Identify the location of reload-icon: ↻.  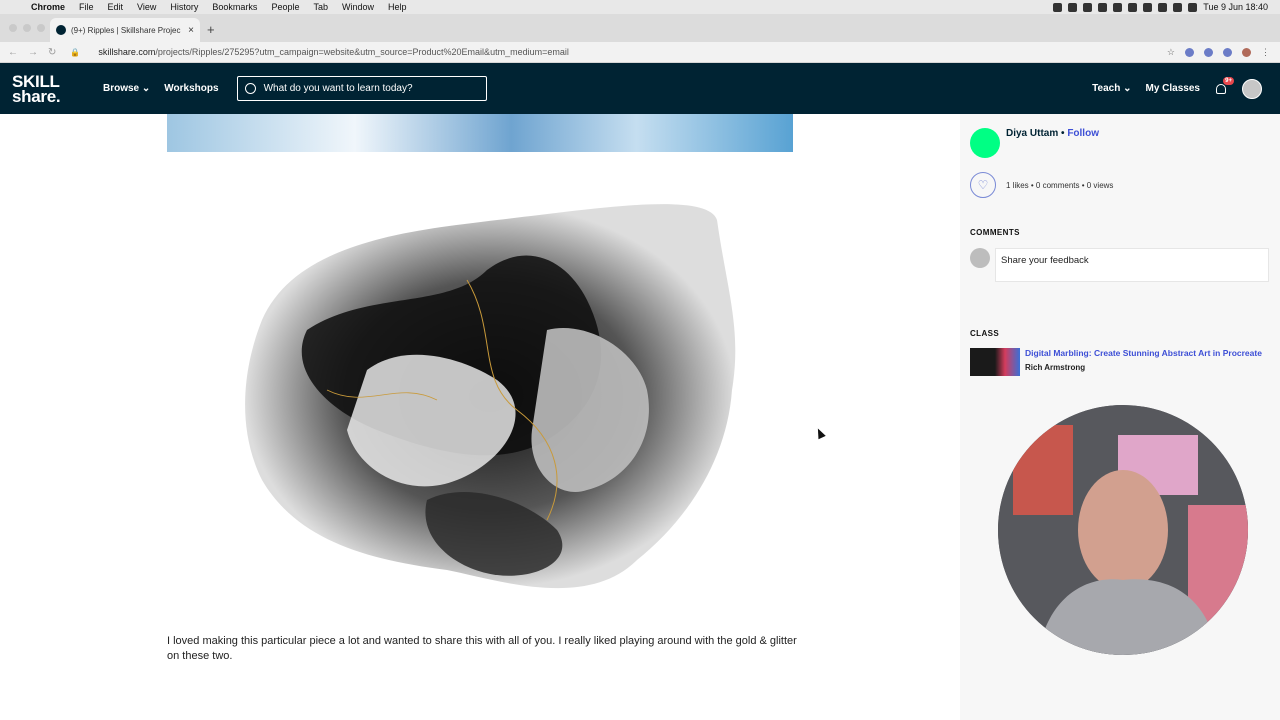
(52, 52).